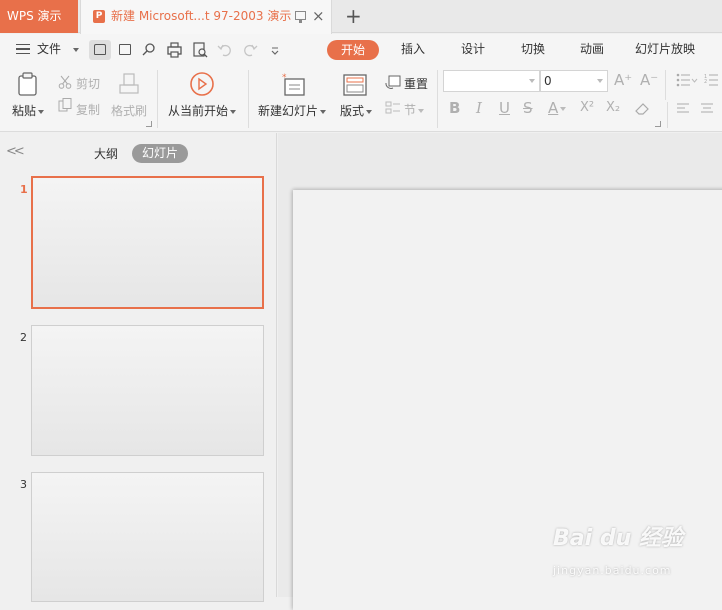 The height and width of the screenshot is (610, 722). What do you see at coordinates (206, 17) in the screenshot?
I see `document-tab: P 新建 Microsoft...t 97-2003 演示 ×` at bounding box center [206, 17].